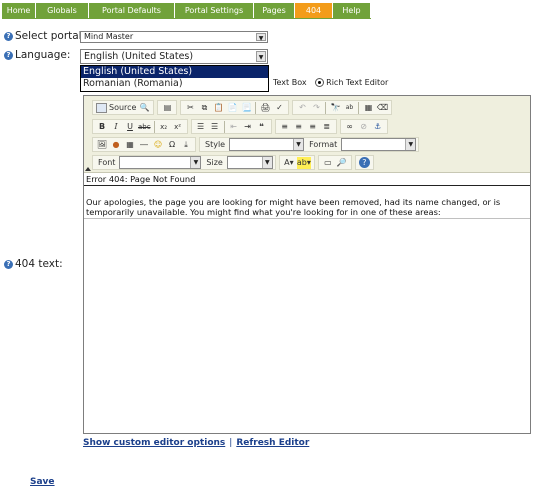  I want to click on subscript-icon: x₂, so click(164, 127).